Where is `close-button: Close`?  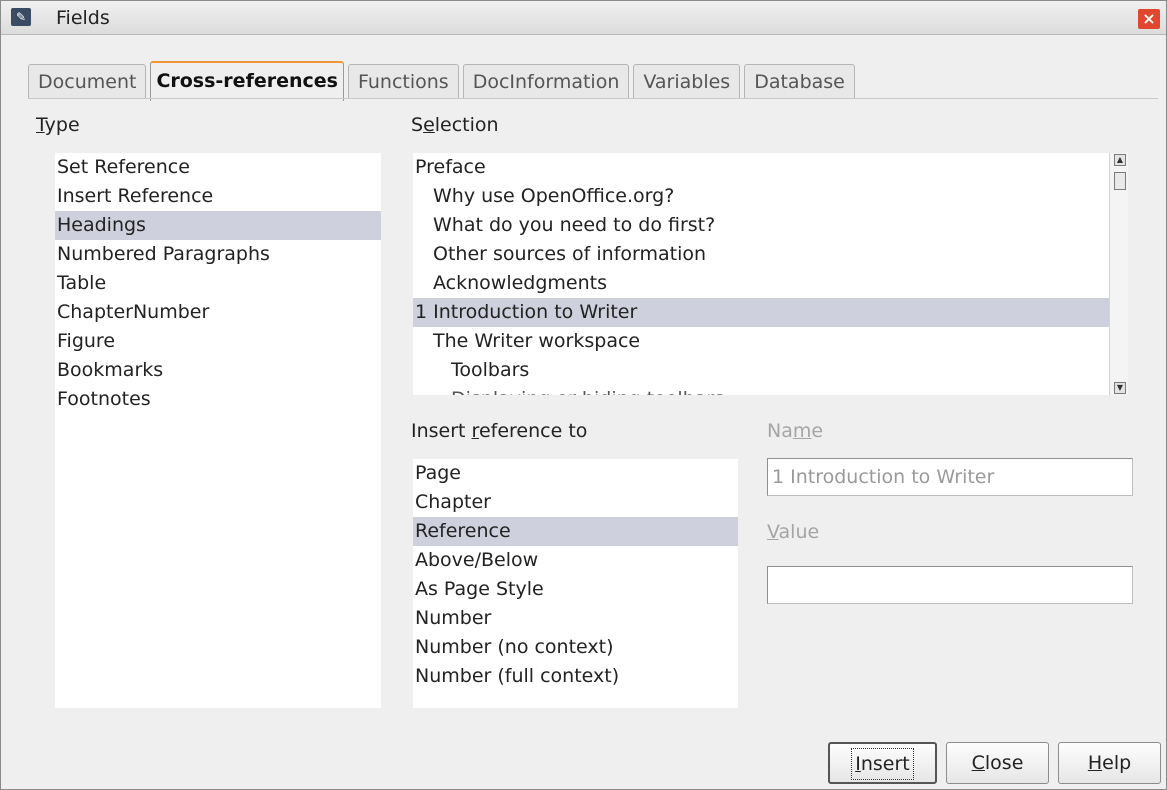 close-button: Close is located at coordinates (997, 763).